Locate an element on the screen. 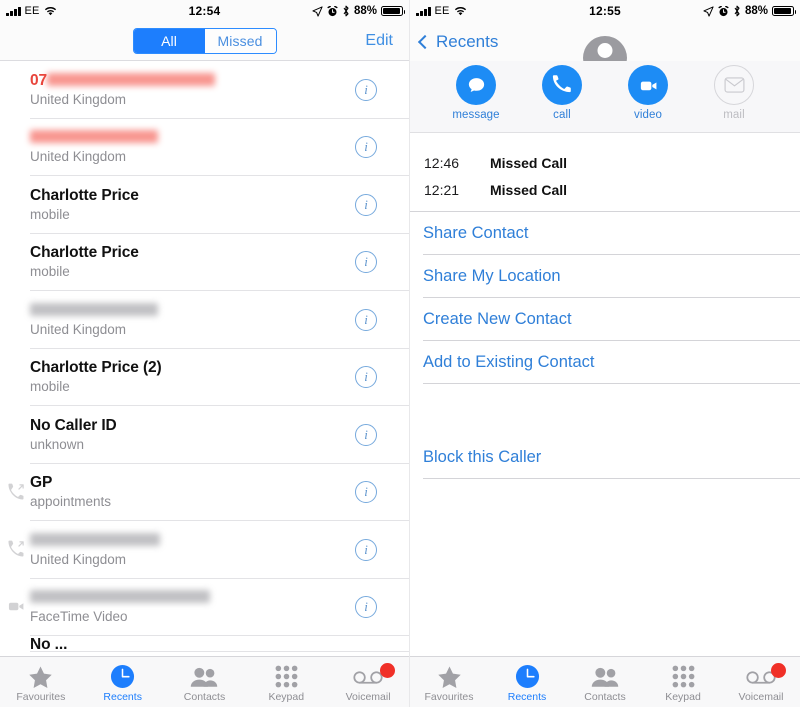  recent-call-row: Charlotte Price (2) mobile i is located at coordinates (204, 378).